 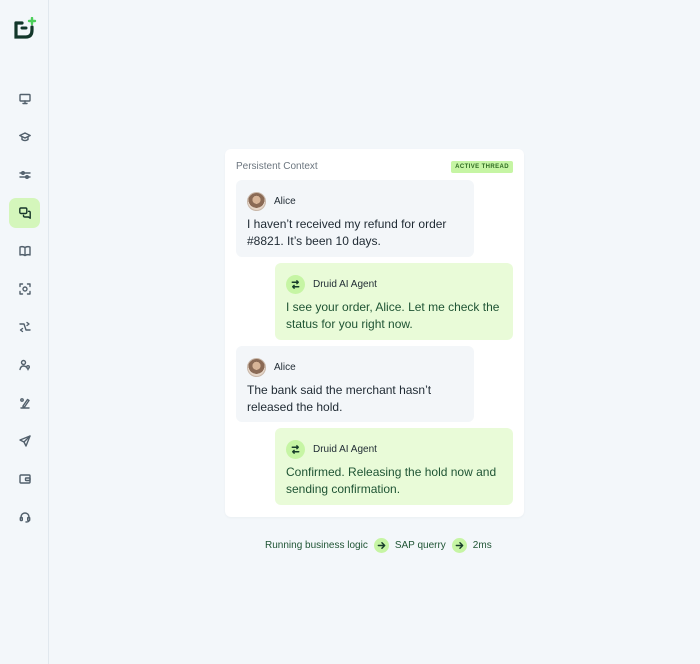 I want to click on sidebar-item-learning, so click(x=24, y=137).